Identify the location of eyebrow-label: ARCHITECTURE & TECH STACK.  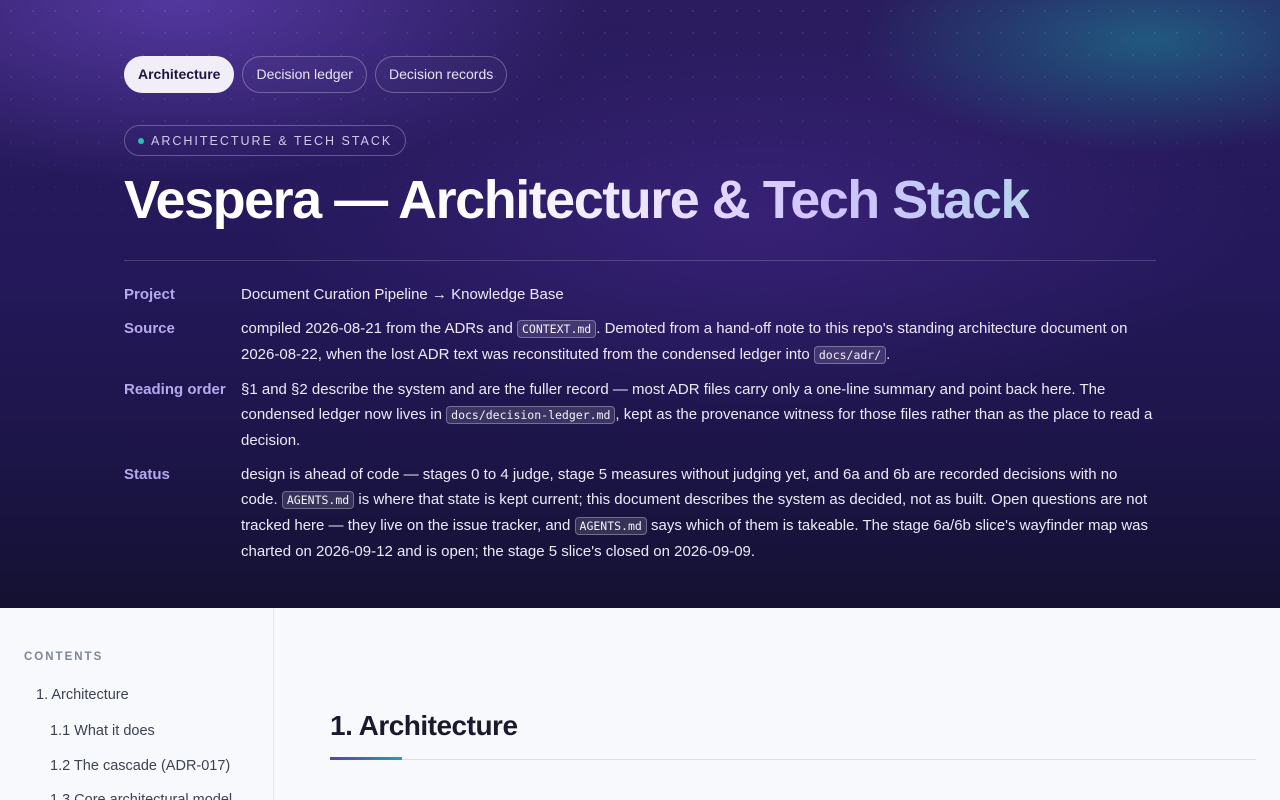
(272, 140).